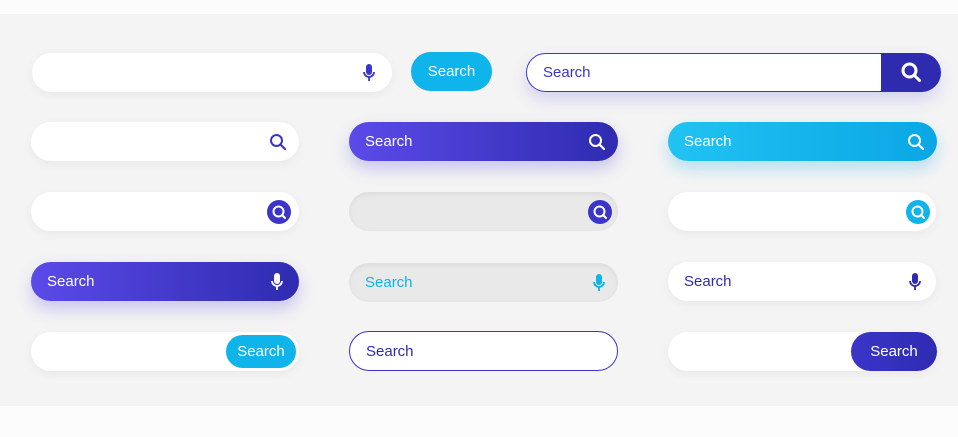  What do you see at coordinates (483, 351) in the screenshot?
I see `search-bar-r5-2: Search` at bounding box center [483, 351].